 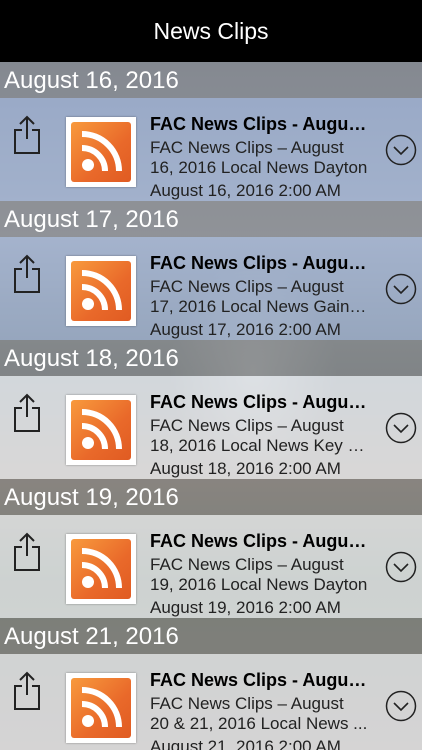 I want to click on section-date-header: August 17, 2016, so click(x=211, y=219).